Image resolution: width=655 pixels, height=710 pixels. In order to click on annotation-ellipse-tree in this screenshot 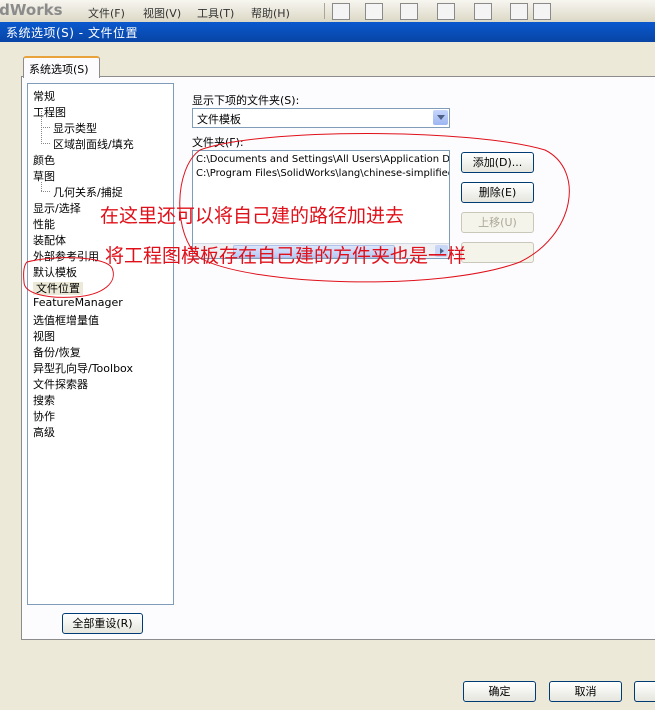, I will do `click(68, 277)`.